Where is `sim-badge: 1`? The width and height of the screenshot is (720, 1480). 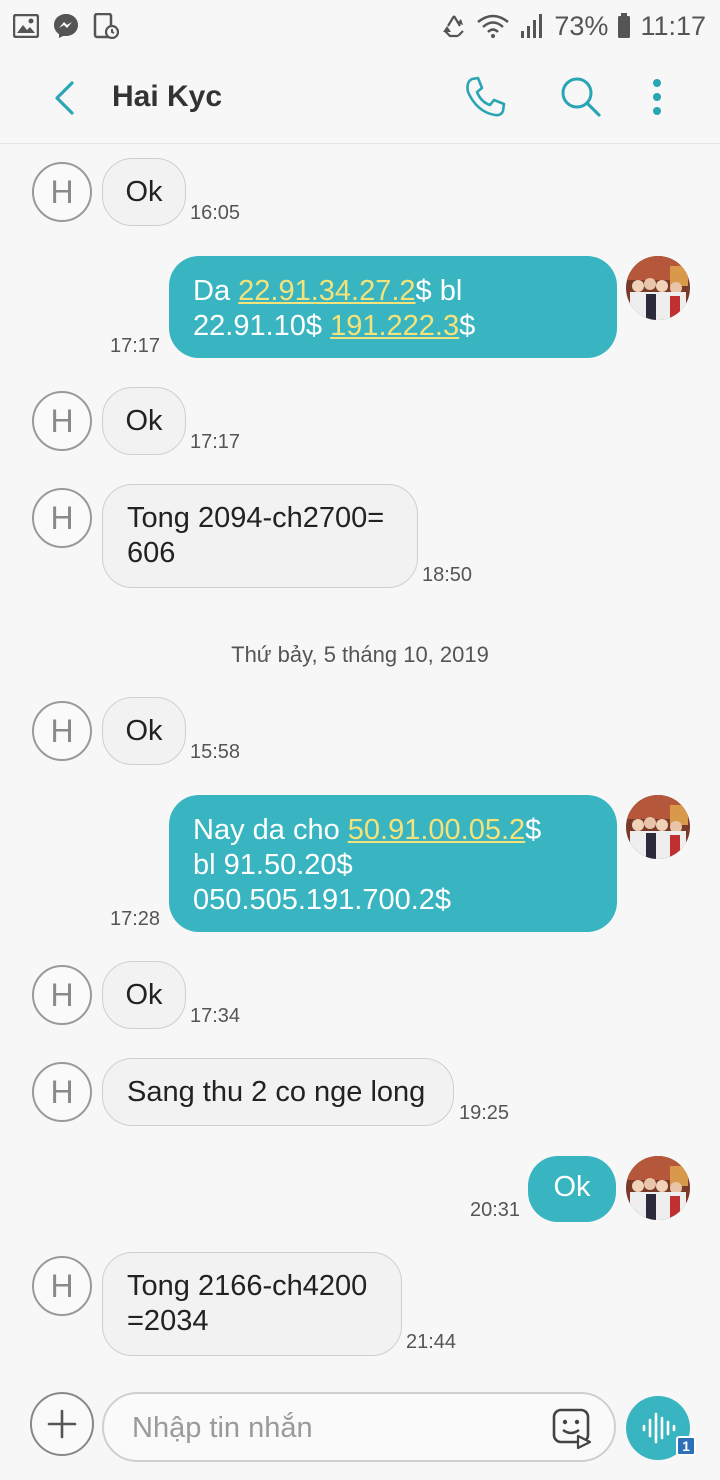
sim-badge: 1 is located at coordinates (686, 1446).